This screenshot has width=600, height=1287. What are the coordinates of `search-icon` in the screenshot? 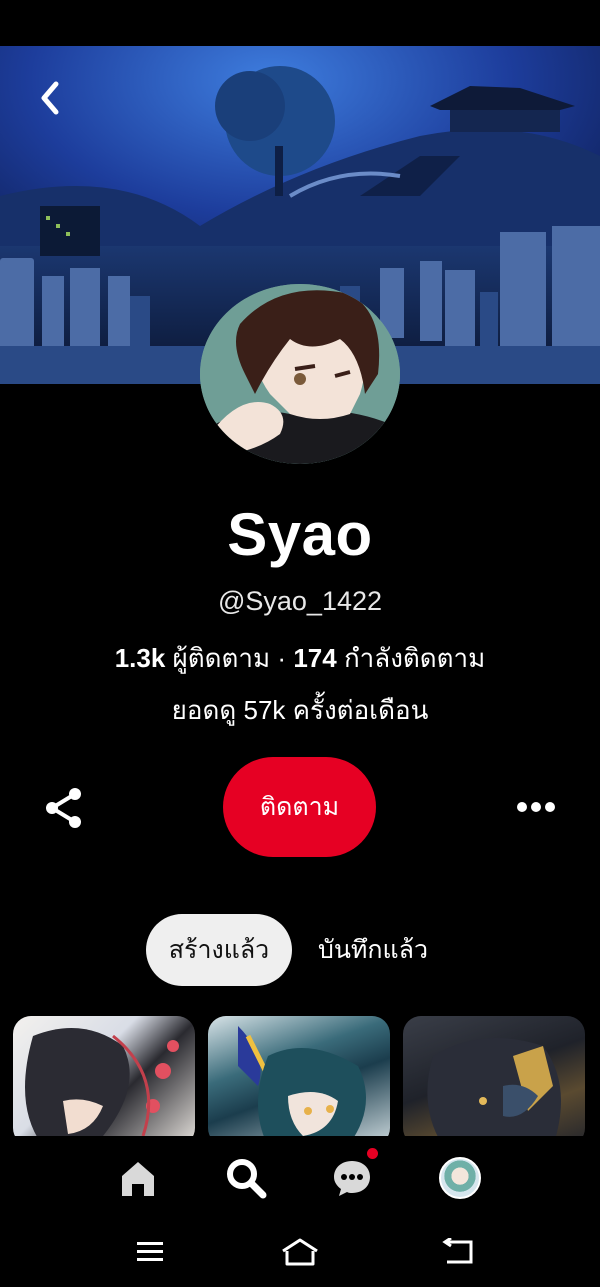 It's located at (247, 1179).